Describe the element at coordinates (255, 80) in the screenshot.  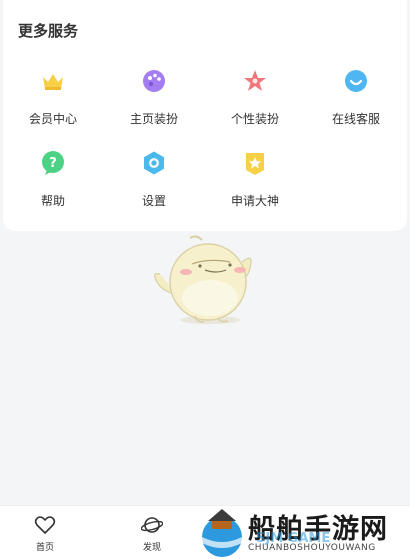
I see `star-icon` at that location.